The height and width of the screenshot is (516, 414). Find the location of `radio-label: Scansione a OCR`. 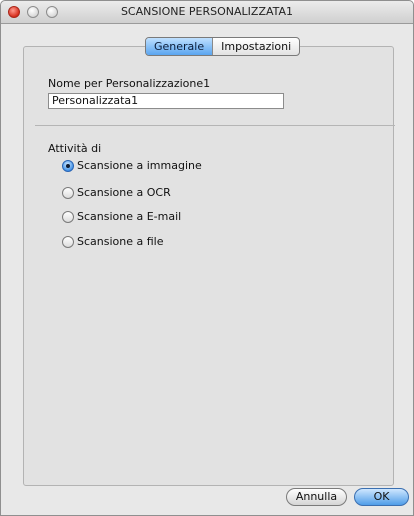

radio-label: Scansione a OCR is located at coordinates (124, 192).